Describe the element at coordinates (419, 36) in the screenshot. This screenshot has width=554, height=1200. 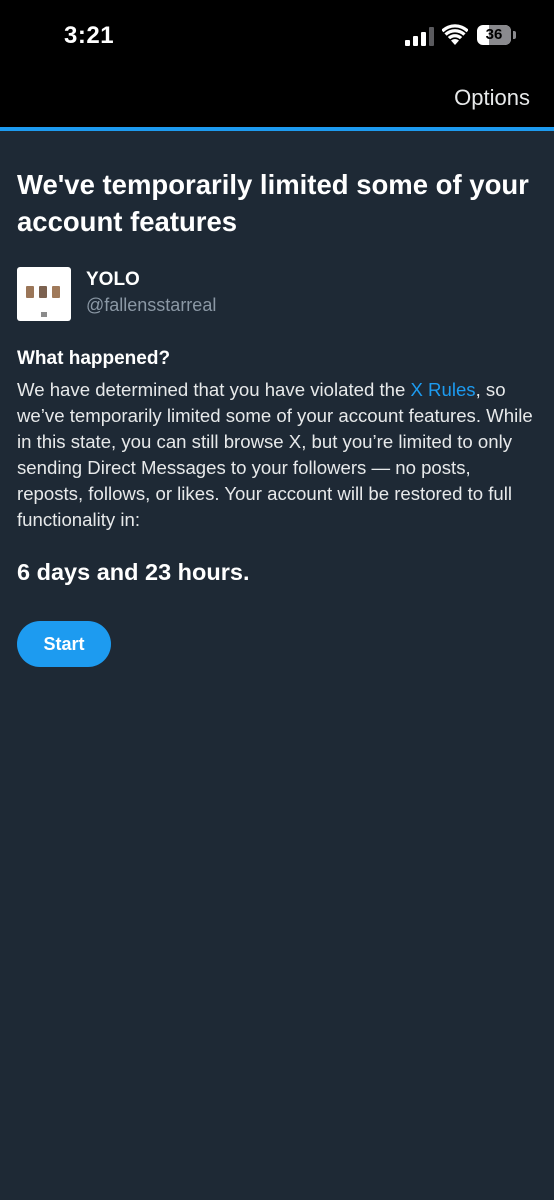
I see `cellular-signal-icon` at that location.